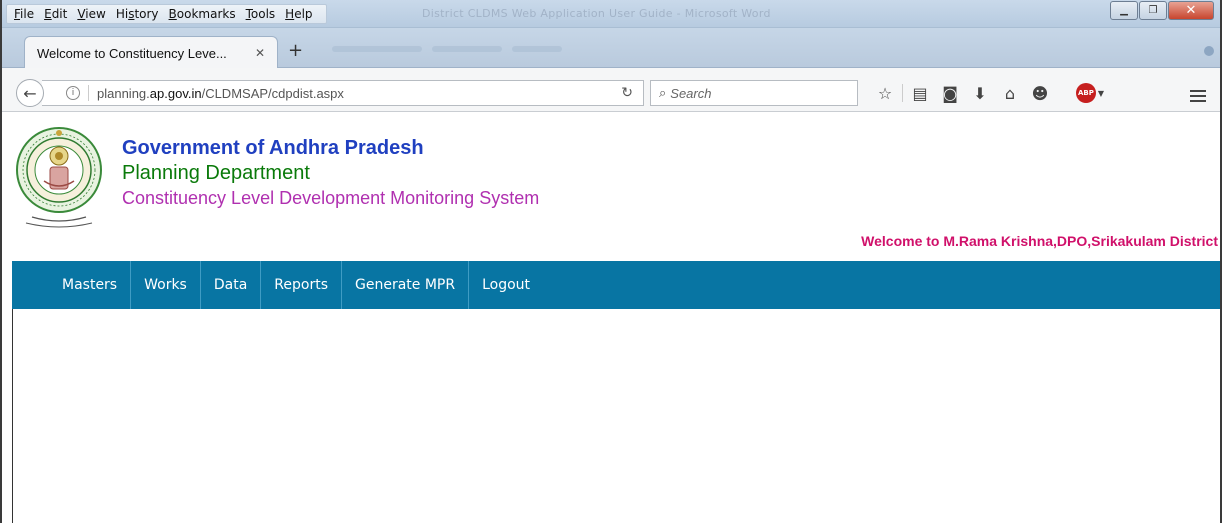 Image resolution: width=1222 pixels, height=523 pixels. I want to click on minimize-icon: ▁, so click(1124, 10).